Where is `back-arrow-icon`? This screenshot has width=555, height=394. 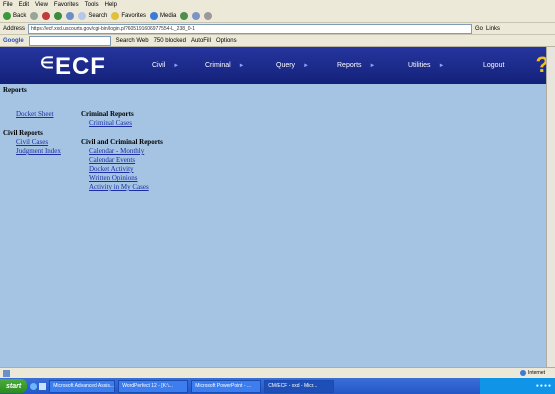 back-arrow-icon is located at coordinates (7, 16).